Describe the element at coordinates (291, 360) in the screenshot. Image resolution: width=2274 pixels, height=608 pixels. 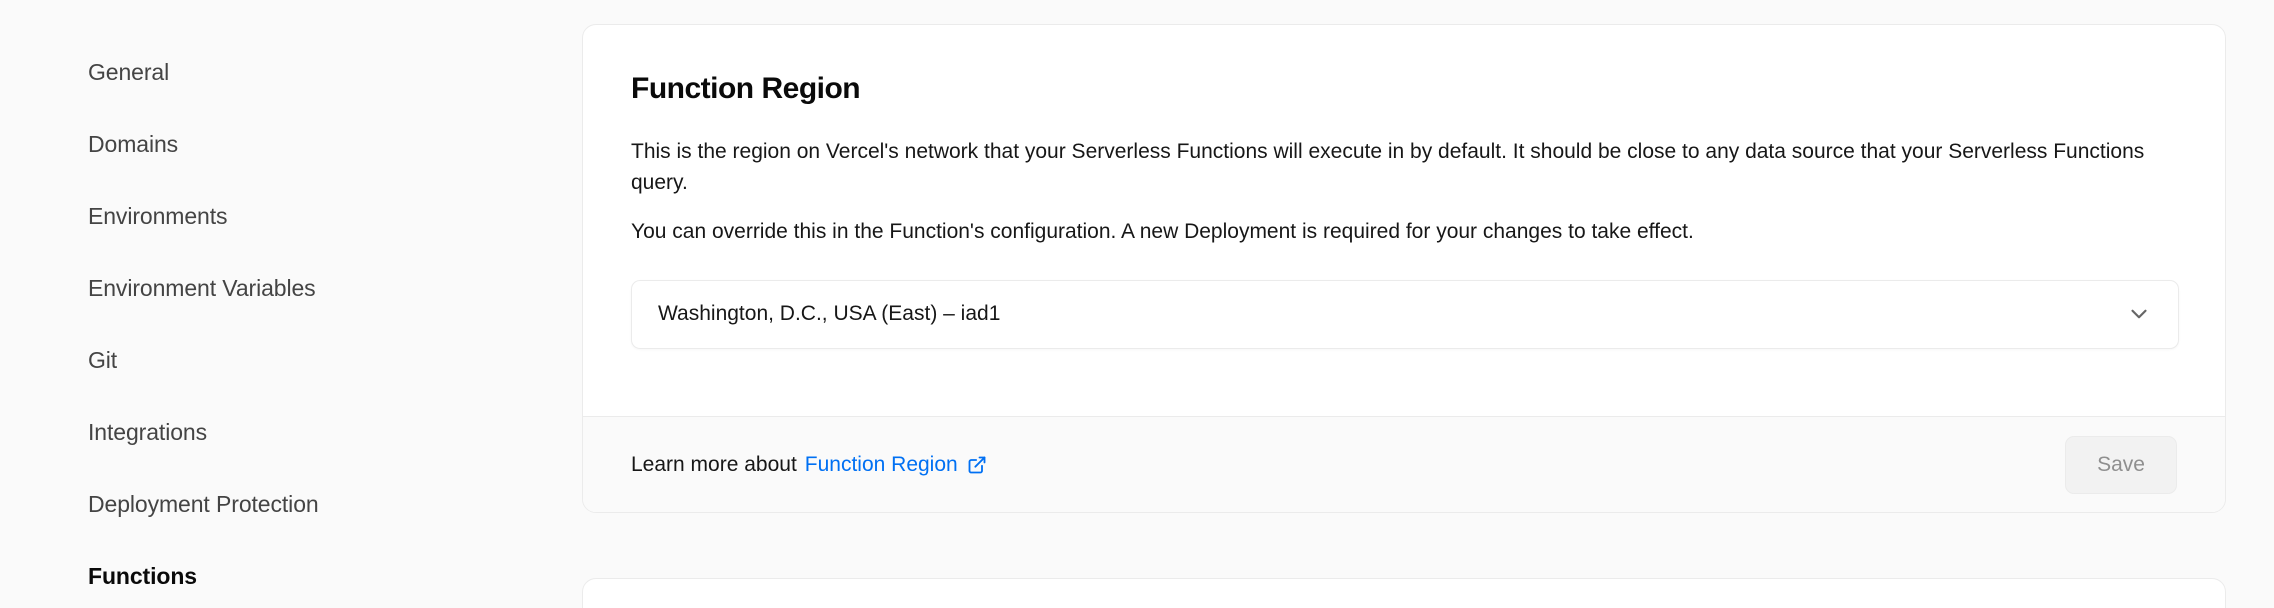
I see `sidebar-item-git: Git` at that location.